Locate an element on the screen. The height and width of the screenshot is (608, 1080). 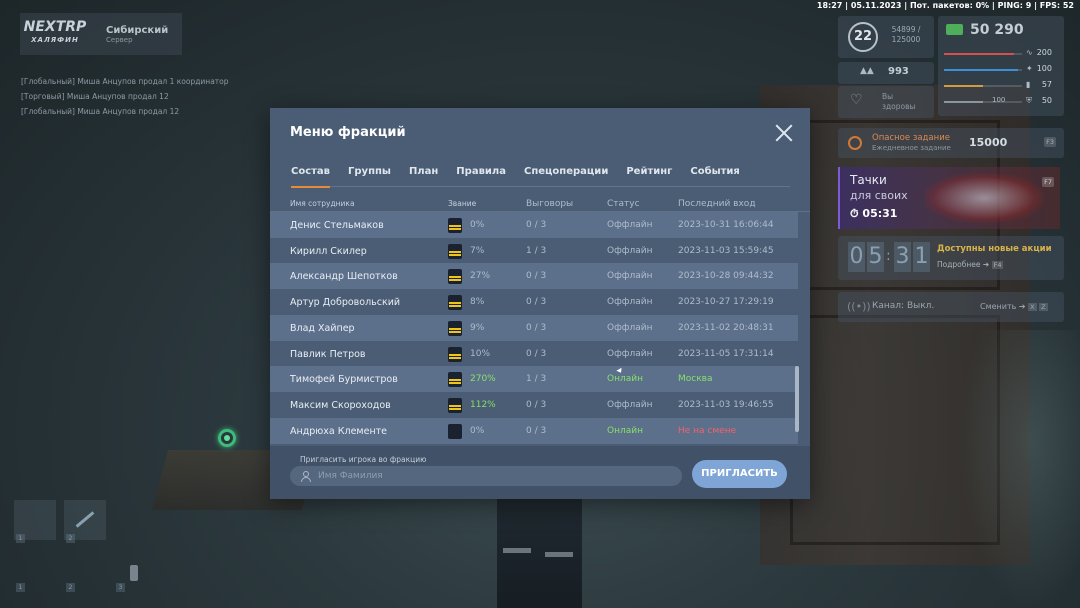
member-name: Влад Хайпер is located at coordinates (322, 328).